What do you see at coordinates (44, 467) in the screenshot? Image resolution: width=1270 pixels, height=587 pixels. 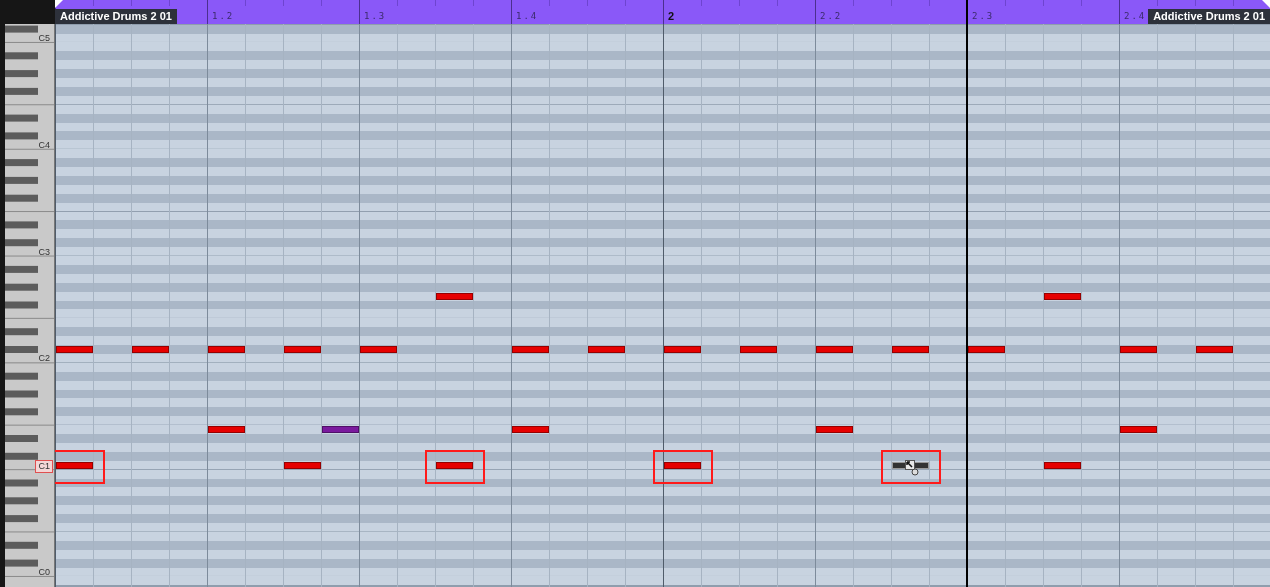 I see `key-label: C1` at bounding box center [44, 467].